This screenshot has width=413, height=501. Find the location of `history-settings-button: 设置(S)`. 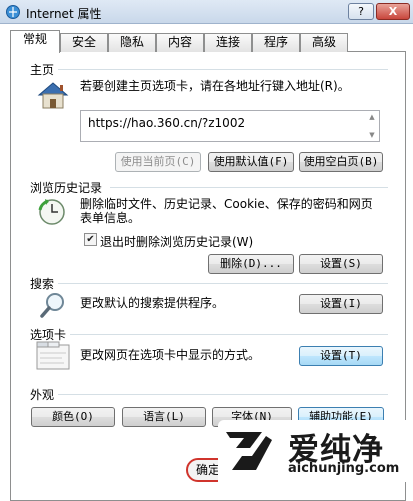

history-settings-button: 设置(S) is located at coordinates (341, 264).